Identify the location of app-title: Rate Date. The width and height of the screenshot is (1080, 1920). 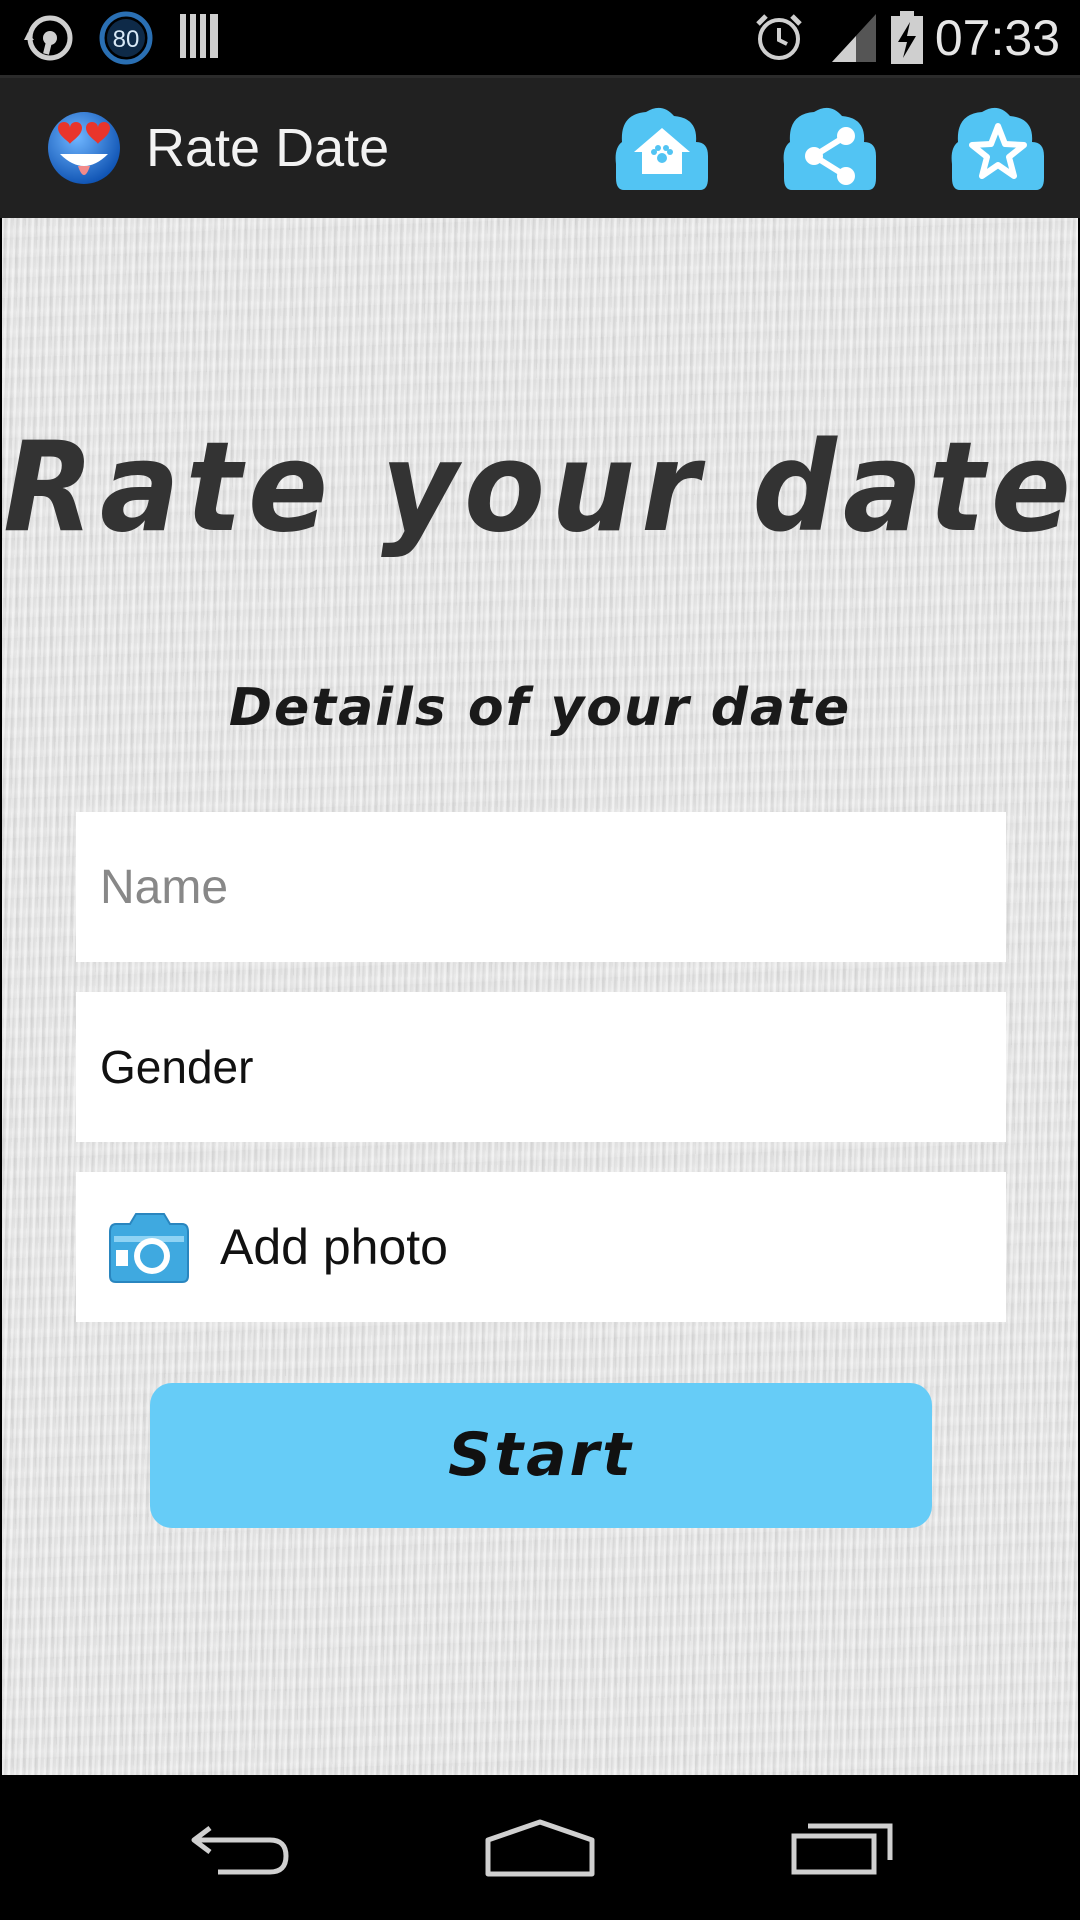
(268, 148).